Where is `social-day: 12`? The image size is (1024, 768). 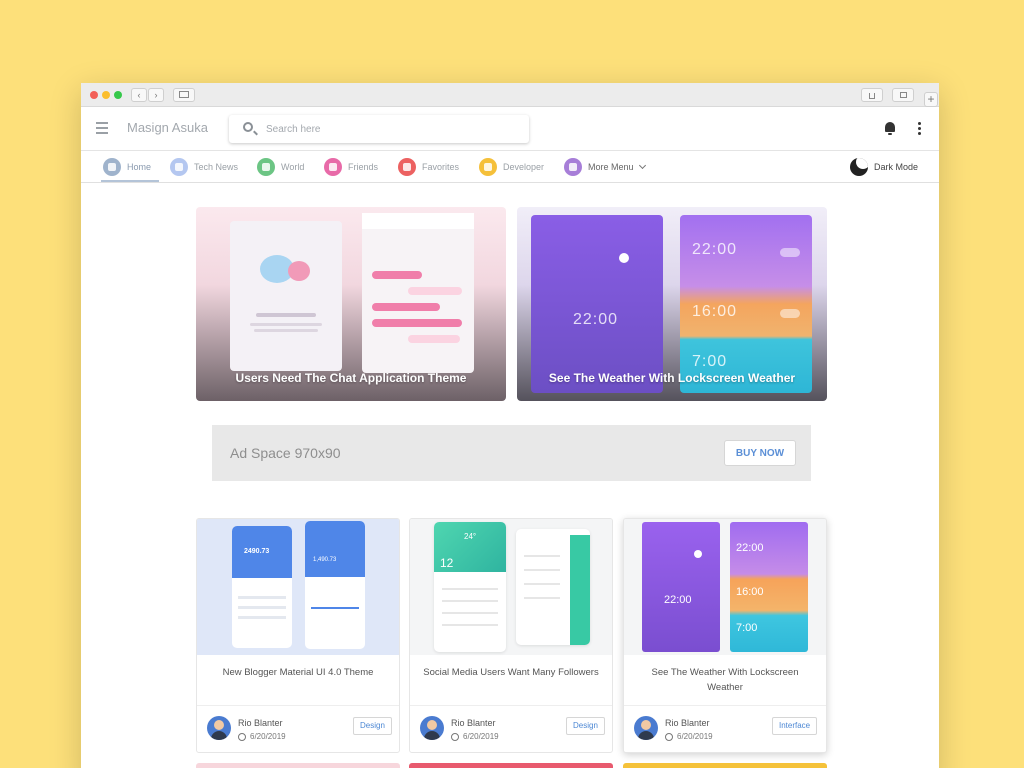
social-day: 12 is located at coordinates (447, 563).